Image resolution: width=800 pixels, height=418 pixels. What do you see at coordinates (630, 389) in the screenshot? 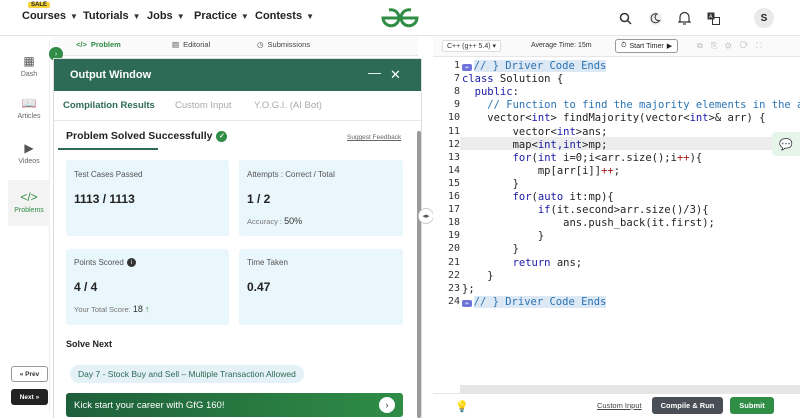
I see `editor-horizontal-scrollbar` at bounding box center [630, 389].